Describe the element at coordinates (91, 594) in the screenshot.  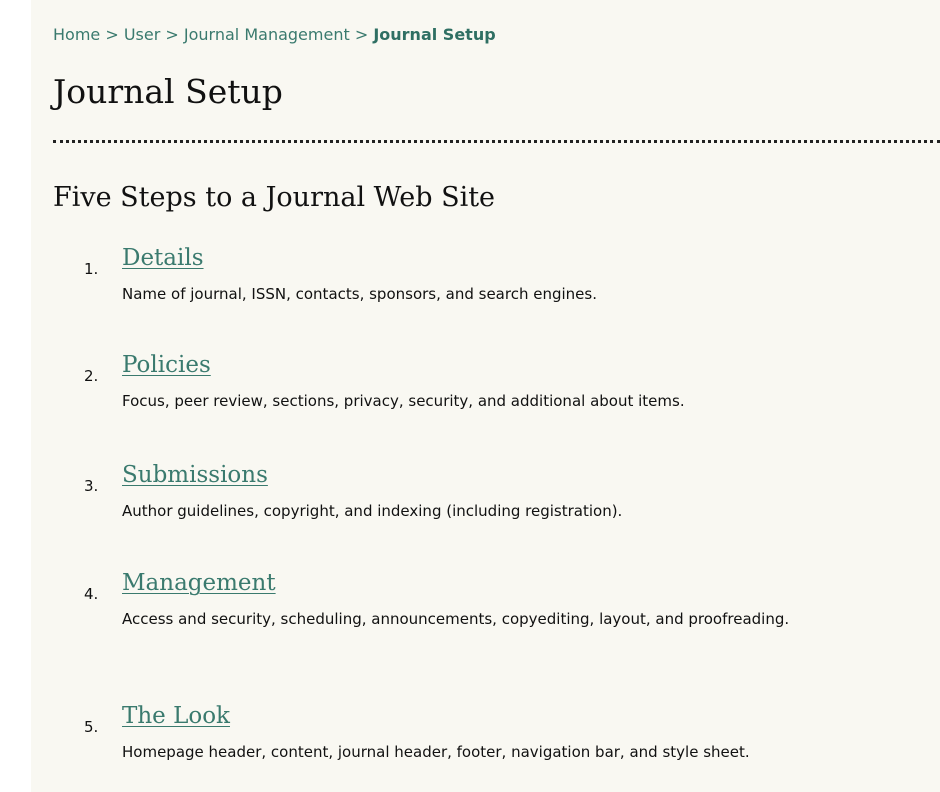
I see `step-number: 4.` at that location.